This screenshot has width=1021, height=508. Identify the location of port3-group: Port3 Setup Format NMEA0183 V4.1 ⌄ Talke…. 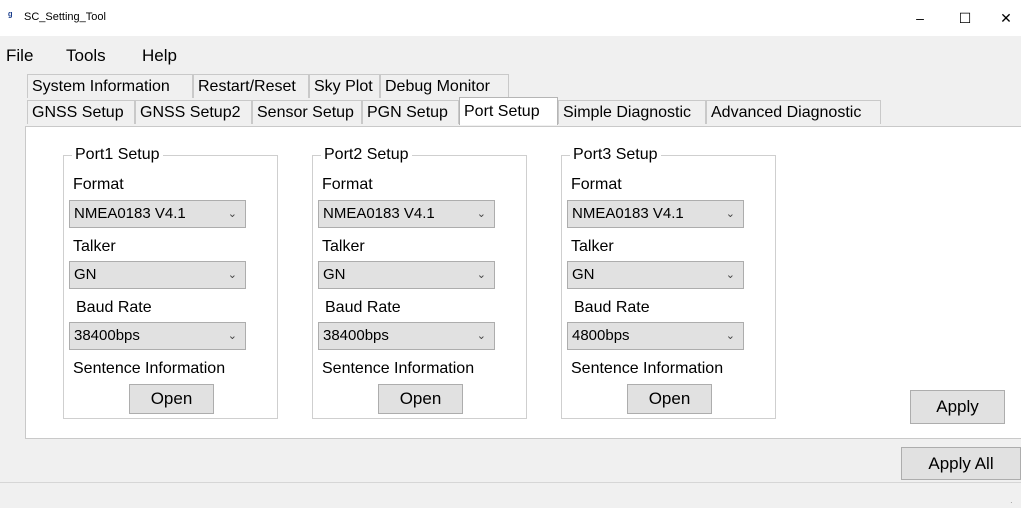
(668, 282).